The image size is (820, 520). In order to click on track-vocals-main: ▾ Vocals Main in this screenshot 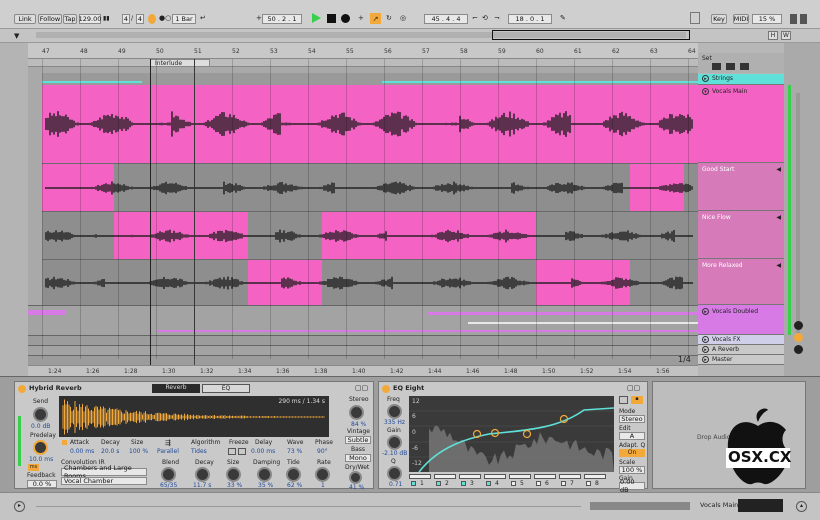, I will do `click(741, 124)`.